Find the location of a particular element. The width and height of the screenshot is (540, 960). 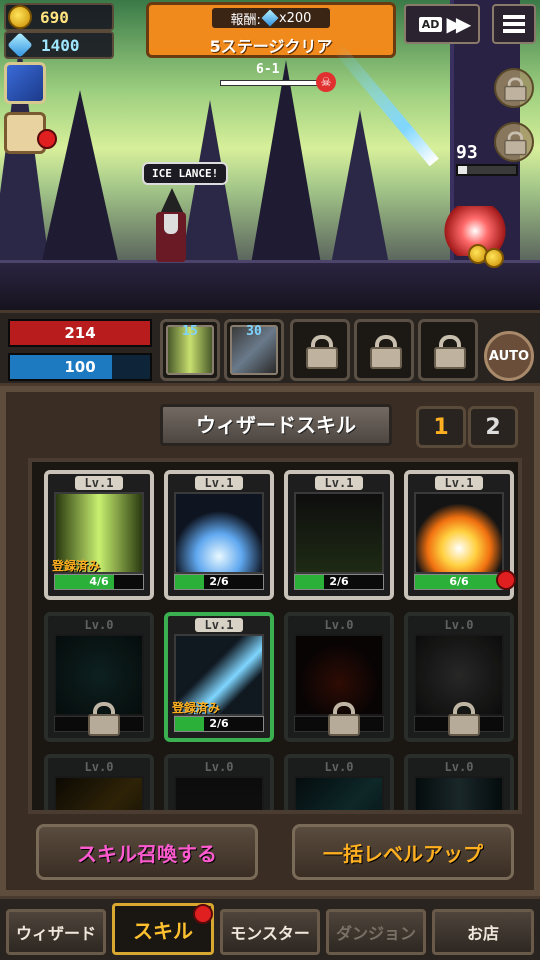

enemy-hp-number: 93 is located at coordinates (467, 152).